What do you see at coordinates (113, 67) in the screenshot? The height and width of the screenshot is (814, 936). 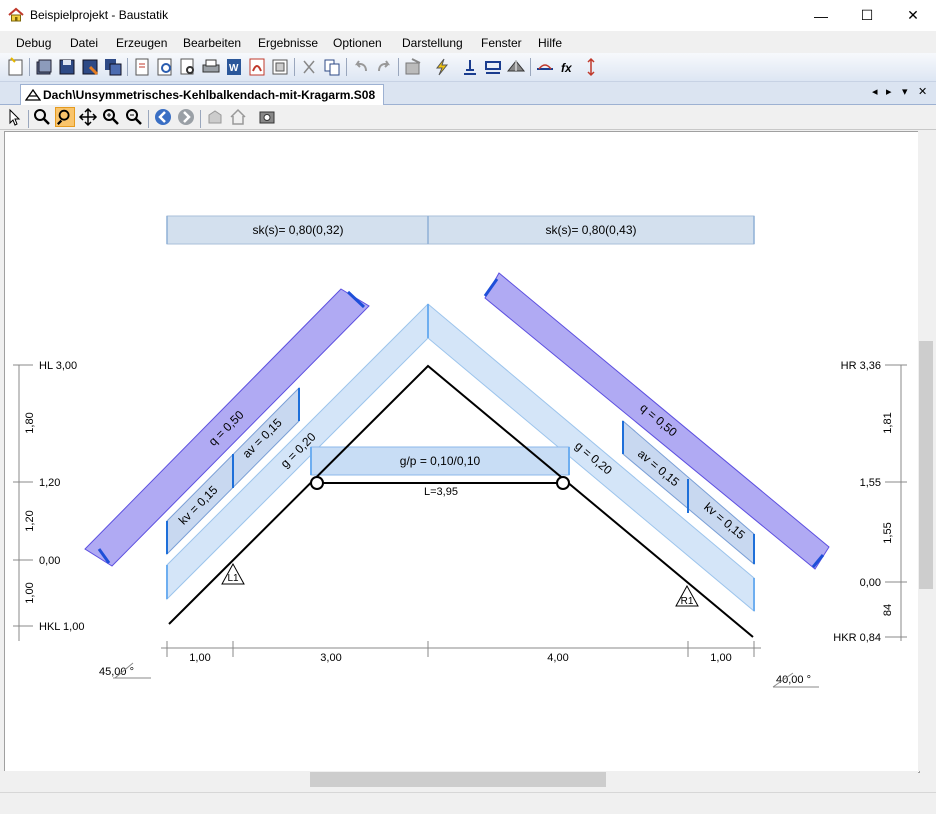 I see `save-all-icon` at bounding box center [113, 67].